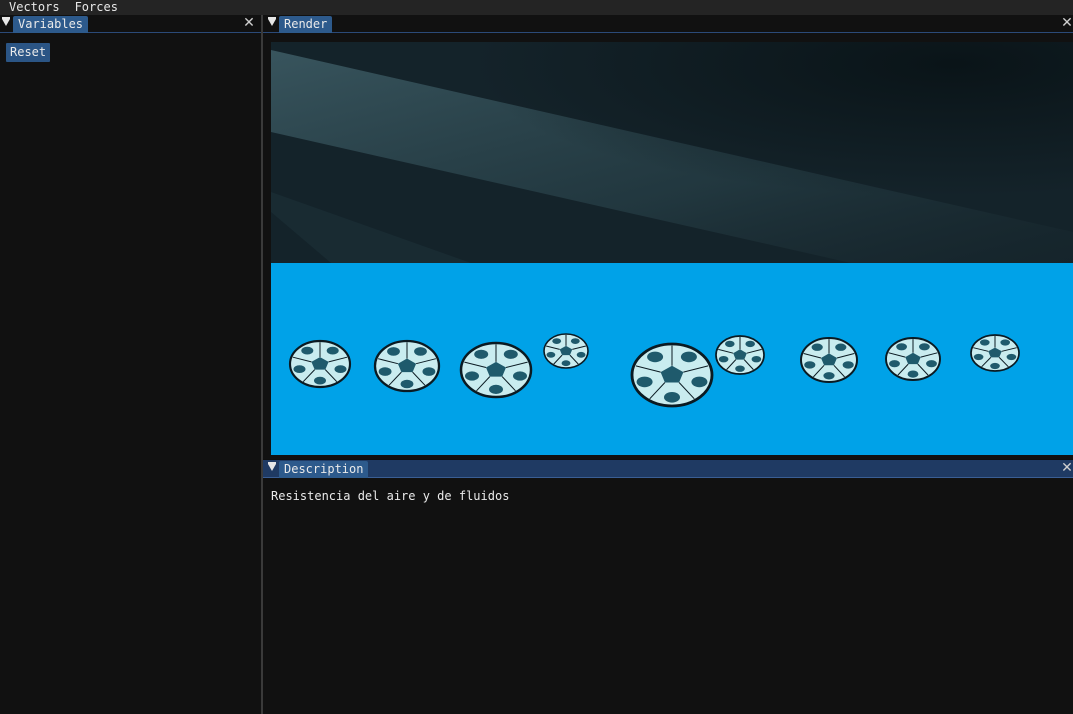  Describe the element at coordinates (306, 24) in the screenshot. I see `tab-render: Render` at that location.